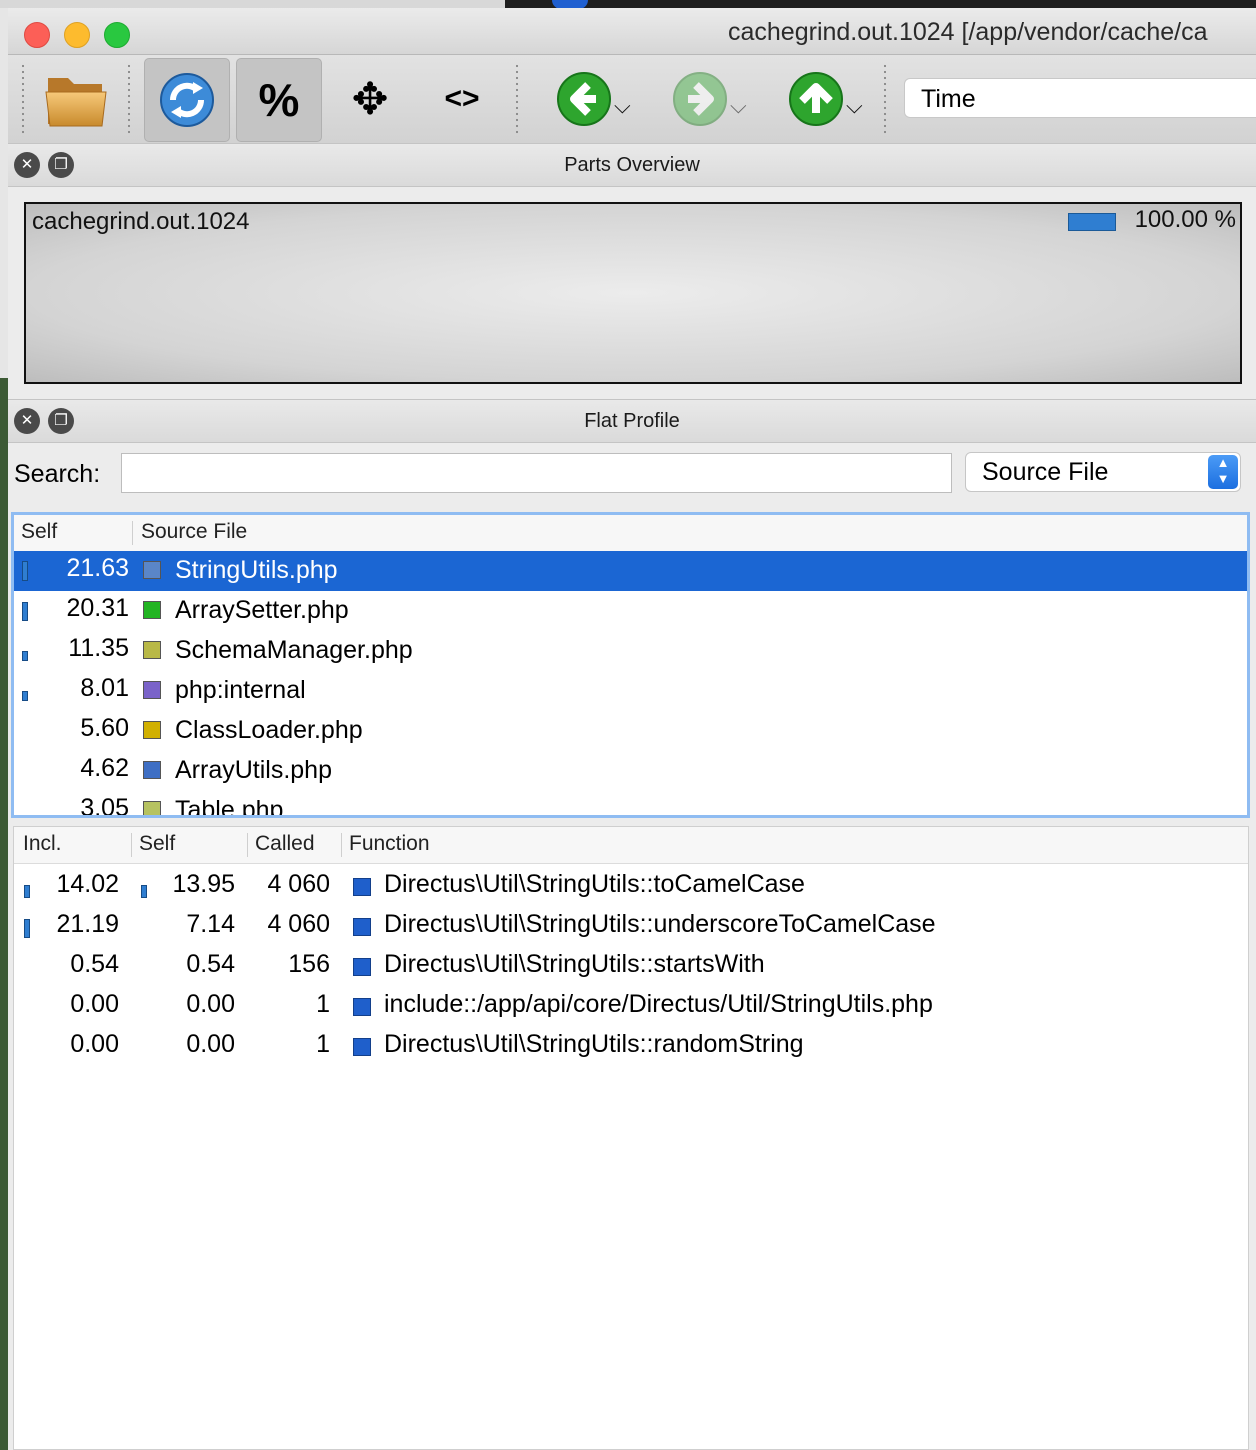 This screenshot has width=1256, height=1450. I want to click on group-by-select: Source File ▲ ▼, so click(1103, 472).